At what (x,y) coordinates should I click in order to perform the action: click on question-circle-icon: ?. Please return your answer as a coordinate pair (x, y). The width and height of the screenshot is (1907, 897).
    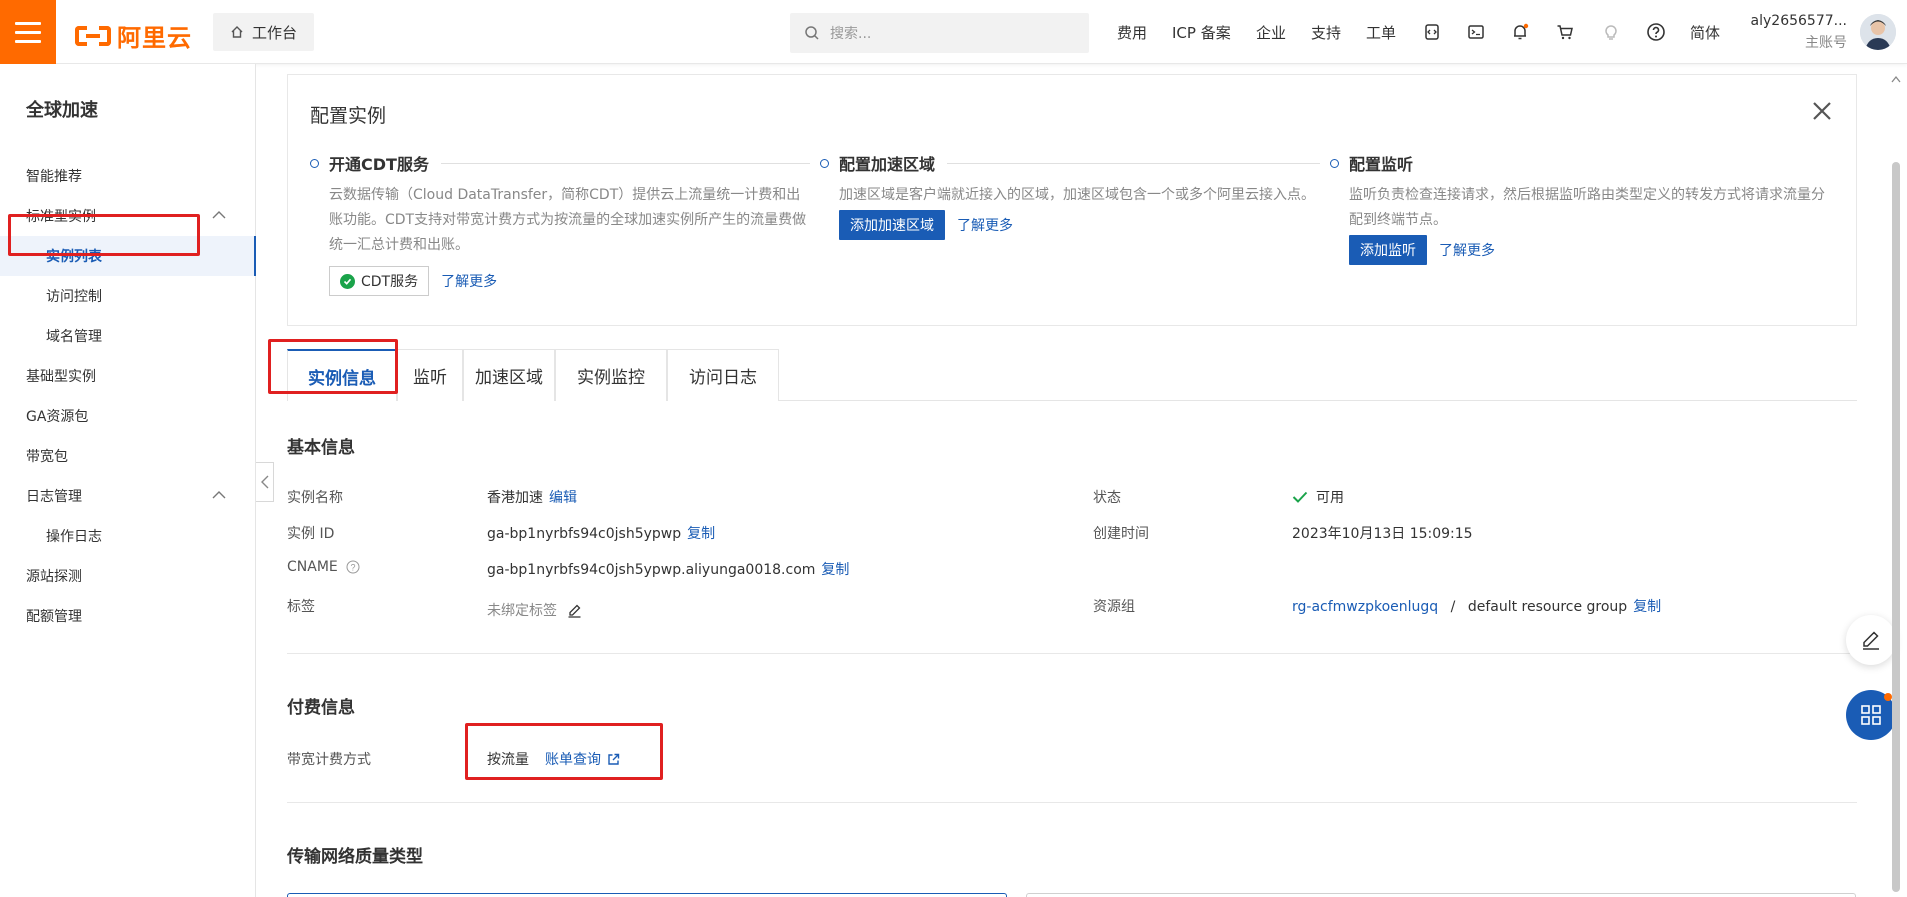
    Looking at the image, I should click on (353, 567).